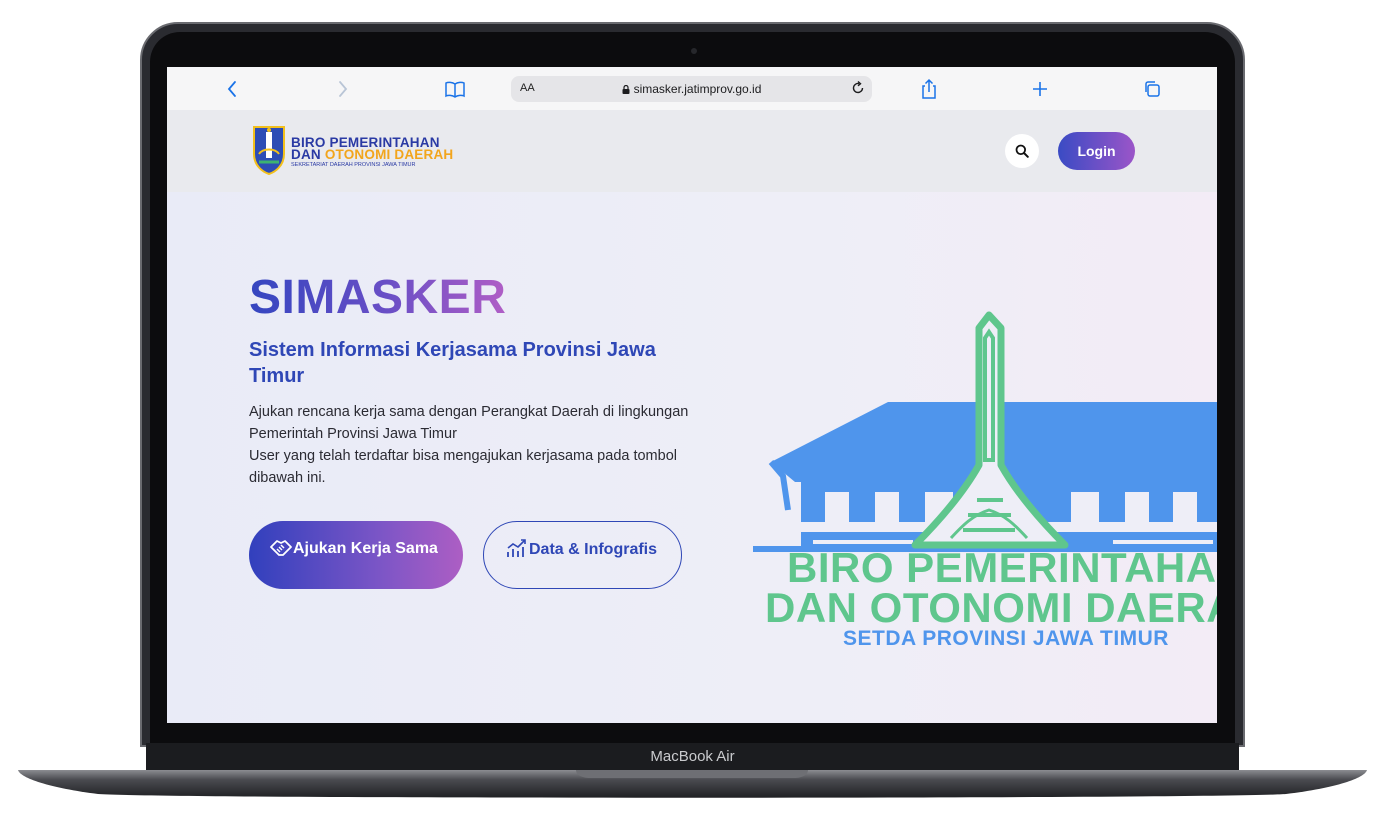  Describe the element at coordinates (929, 89) in the screenshot. I see `share-icon` at that location.